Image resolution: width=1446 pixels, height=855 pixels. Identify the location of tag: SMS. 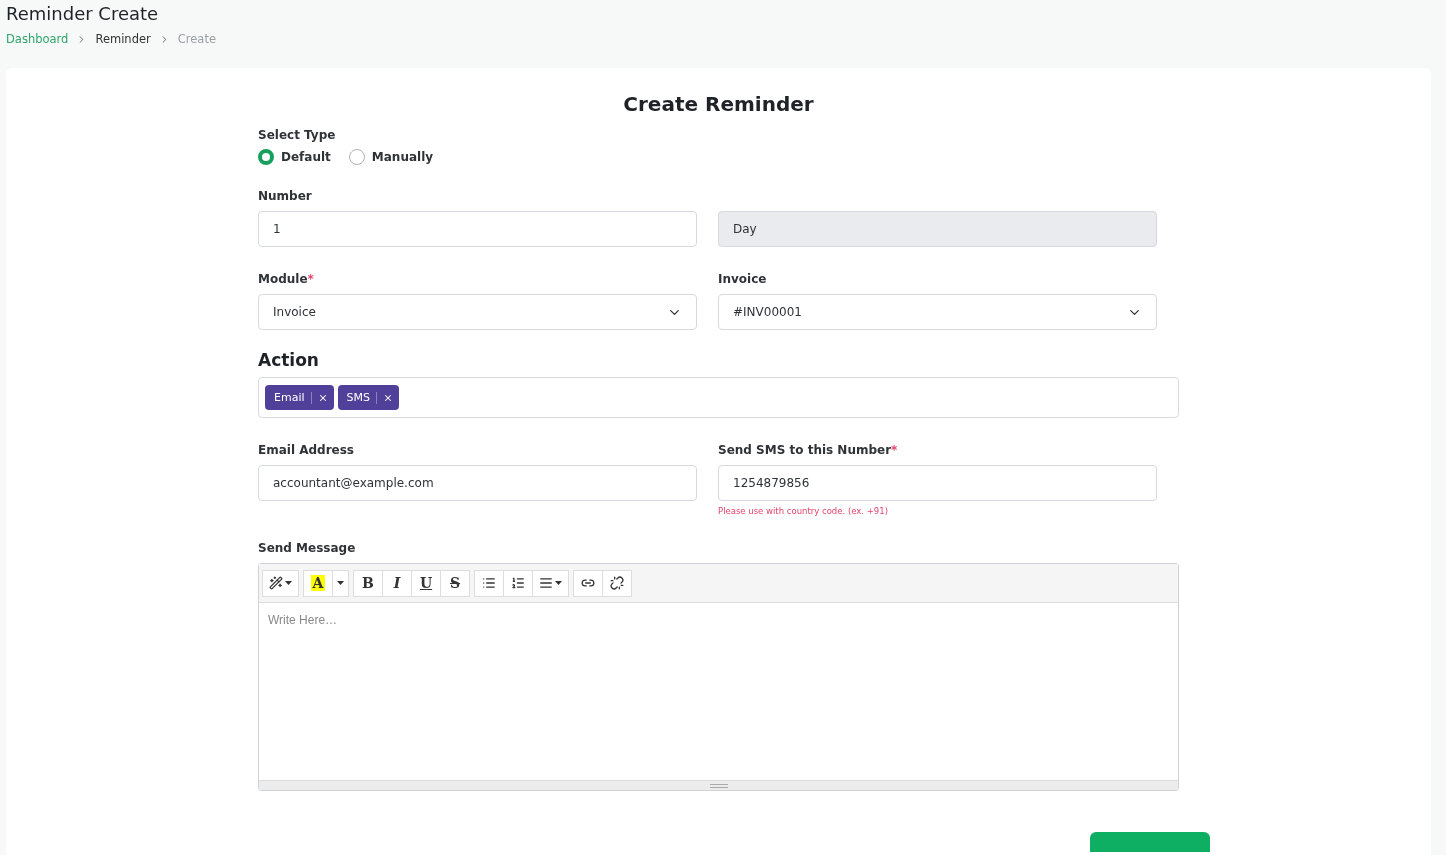
(368, 397).